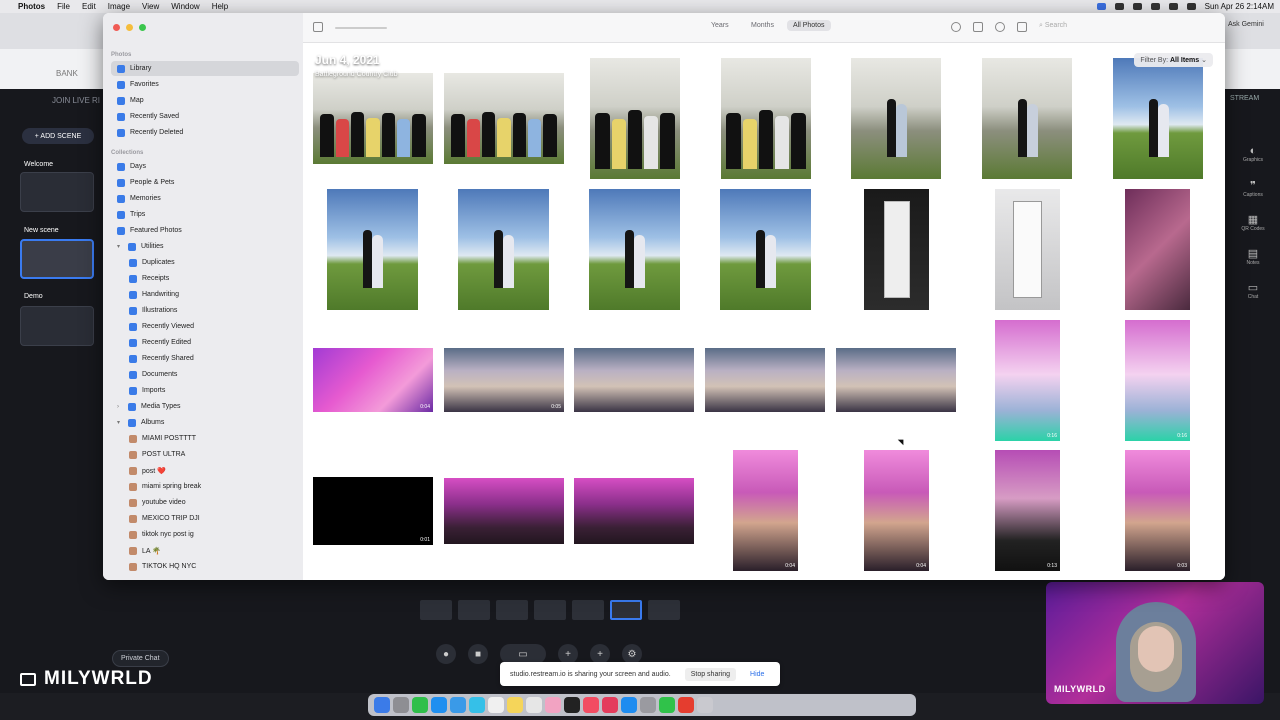 The image size is (1280, 720). Describe the element at coordinates (211, 438) in the screenshot. I see `album-item: MIAMI POSTTTT` at that location.